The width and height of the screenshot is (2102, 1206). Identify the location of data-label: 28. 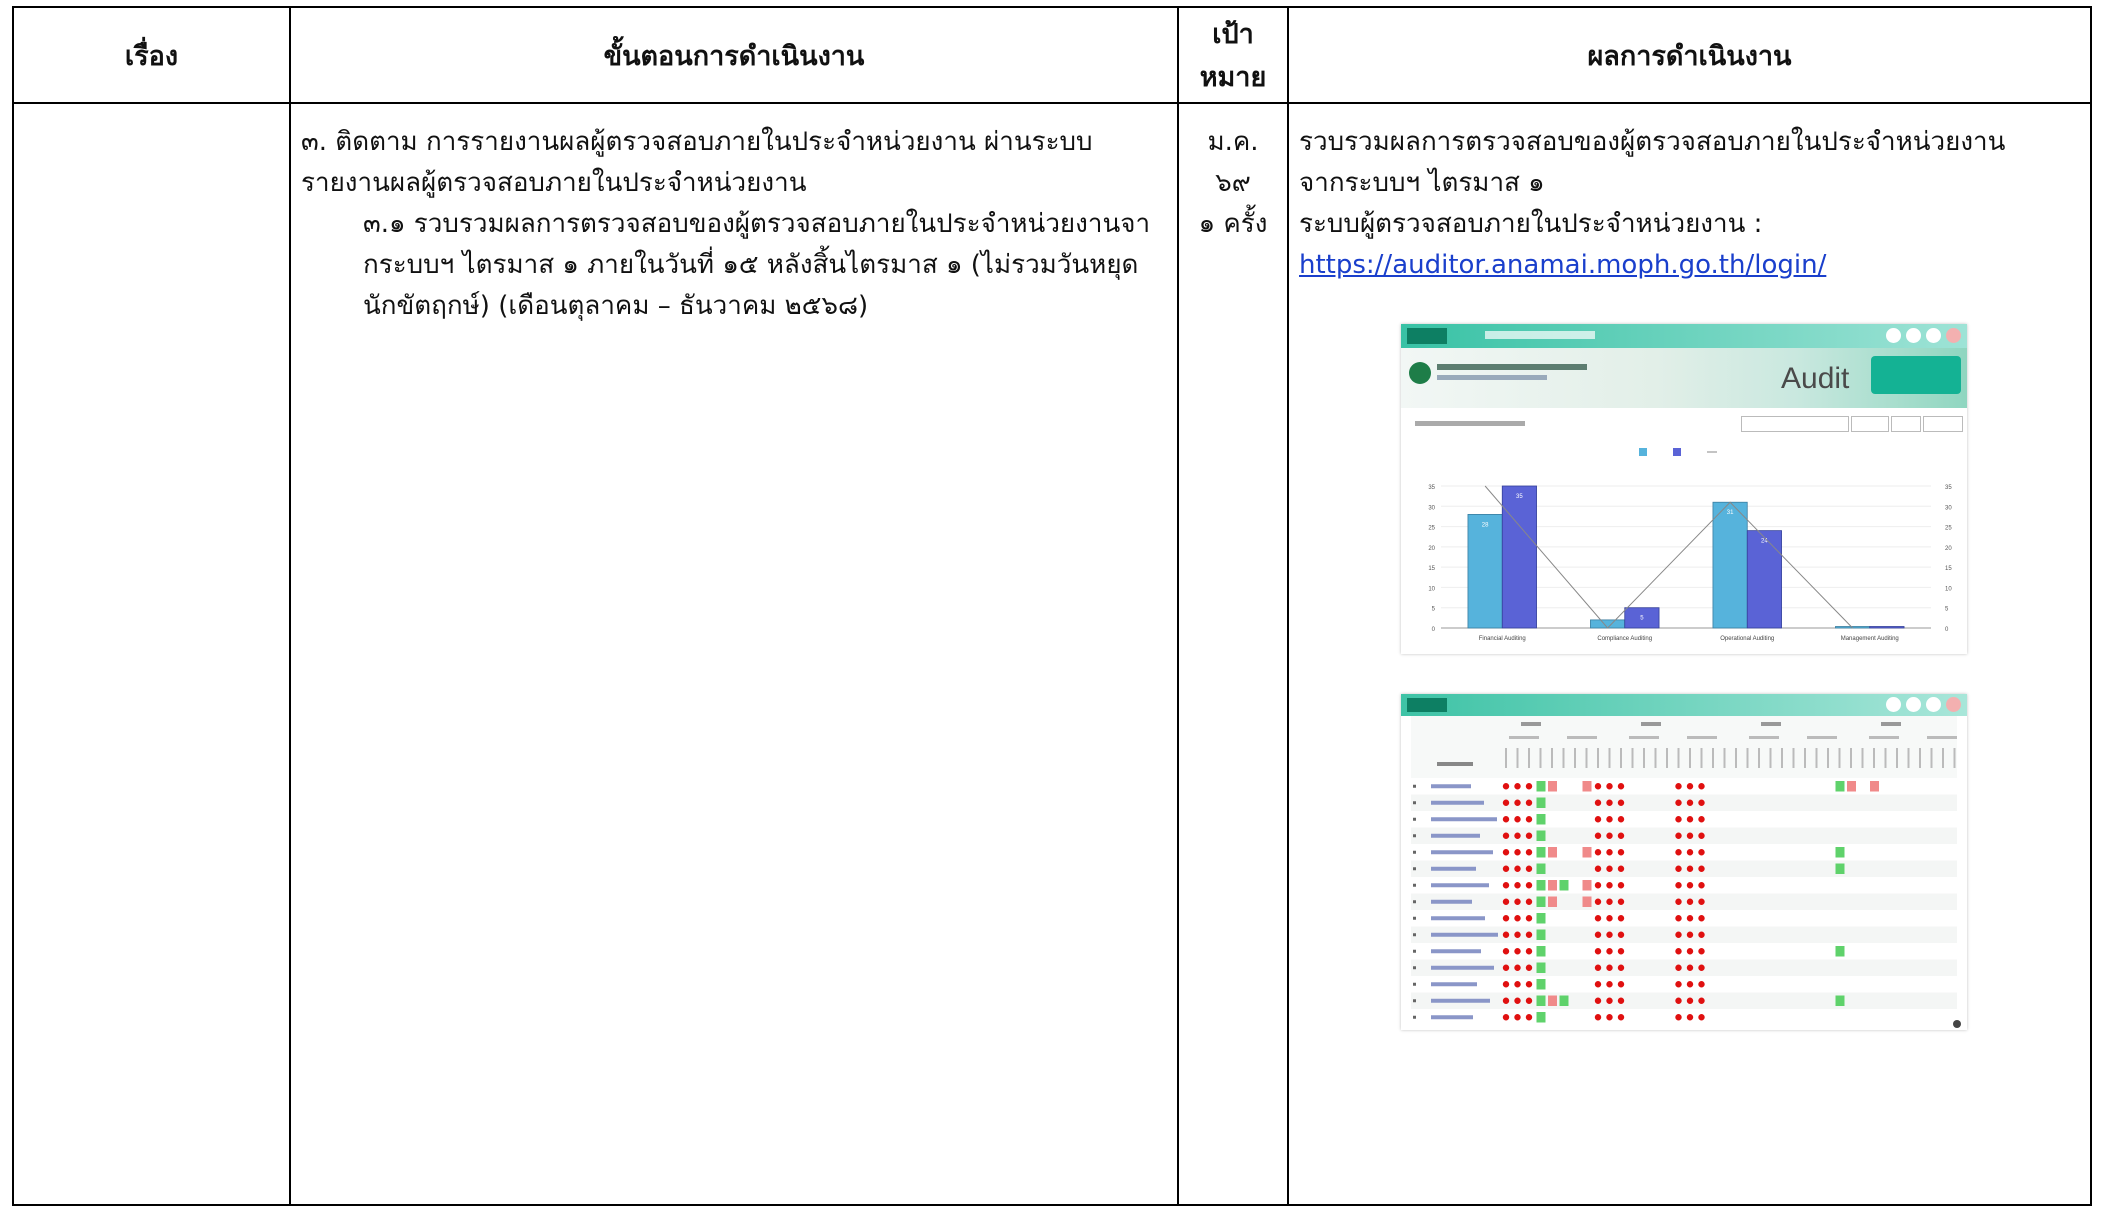
(1485, 525).